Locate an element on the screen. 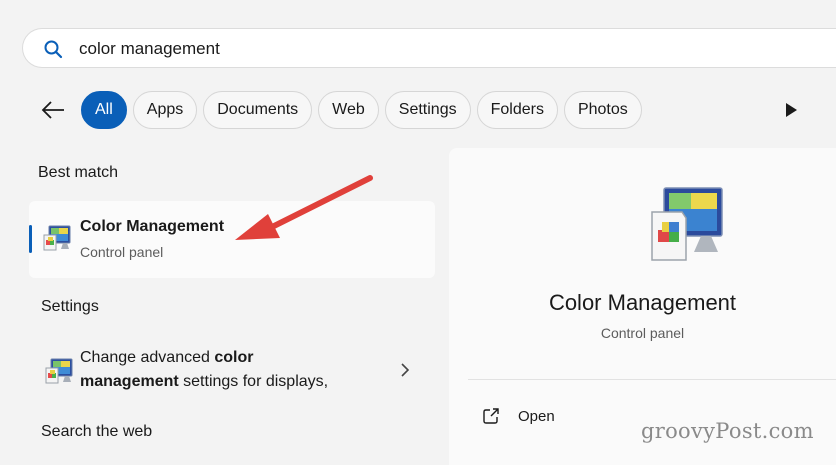 This screenshot has width=836, height=465. search-web-heading: Search the web is located at coordinates (97, 431).